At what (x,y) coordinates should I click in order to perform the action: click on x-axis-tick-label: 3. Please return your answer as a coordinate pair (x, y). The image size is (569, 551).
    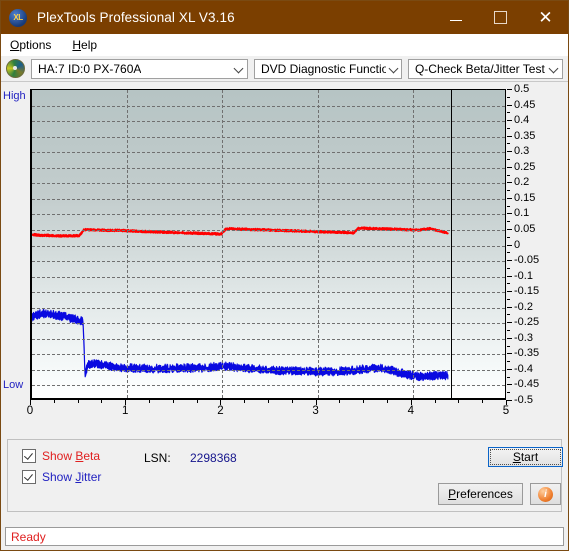
    Looking at the image, I should click on (315, 411).